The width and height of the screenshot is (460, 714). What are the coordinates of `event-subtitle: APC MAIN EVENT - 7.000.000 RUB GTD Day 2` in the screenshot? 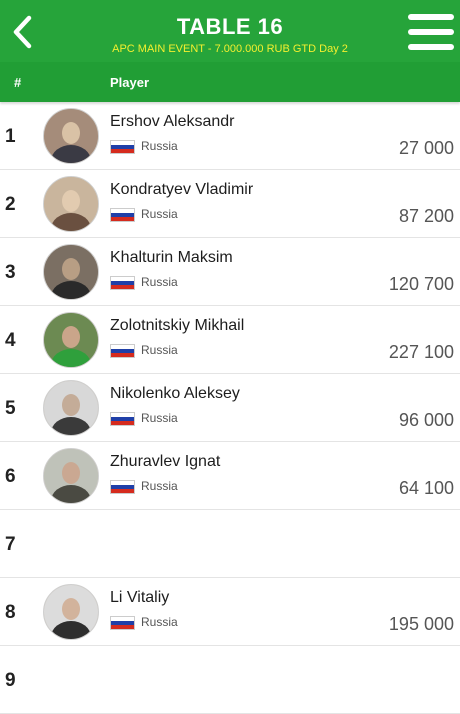 It's located at (230, 49).